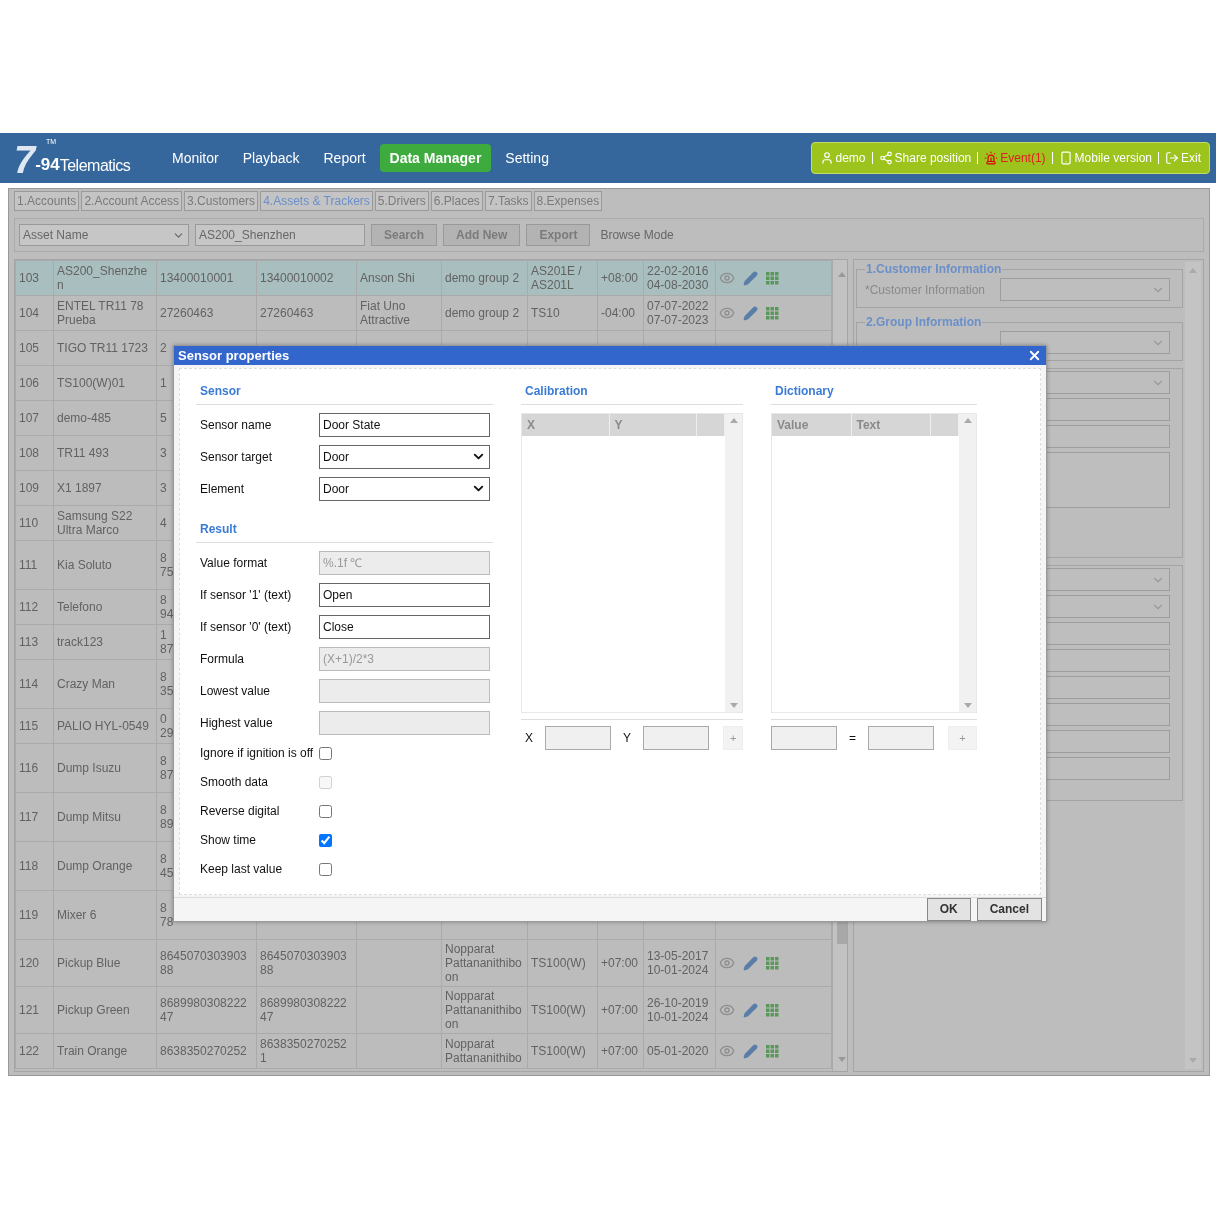 Image resolution: width=1216 pixels, height=1216 pixels. Describe the element at coordinates (679, 313) in the screenshot. I see `table-cell: 07-07-2022 07-07-2023` at that location.